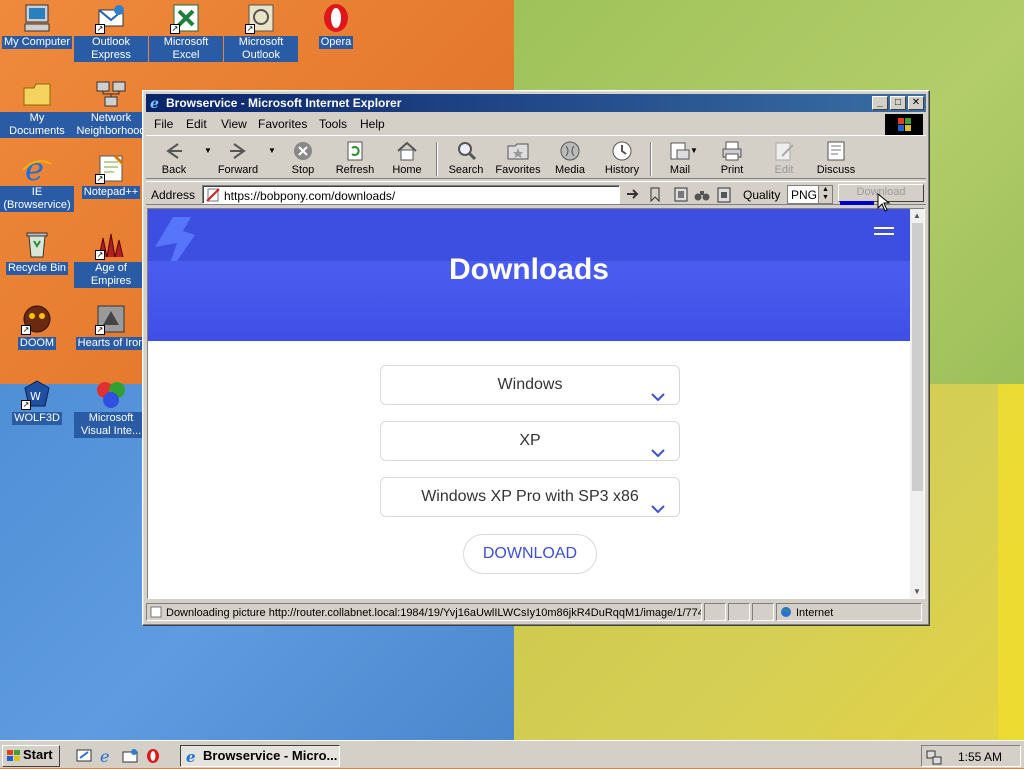 The image size is (1024, 769). I want to click on start-label: Start, so click(38, 754).